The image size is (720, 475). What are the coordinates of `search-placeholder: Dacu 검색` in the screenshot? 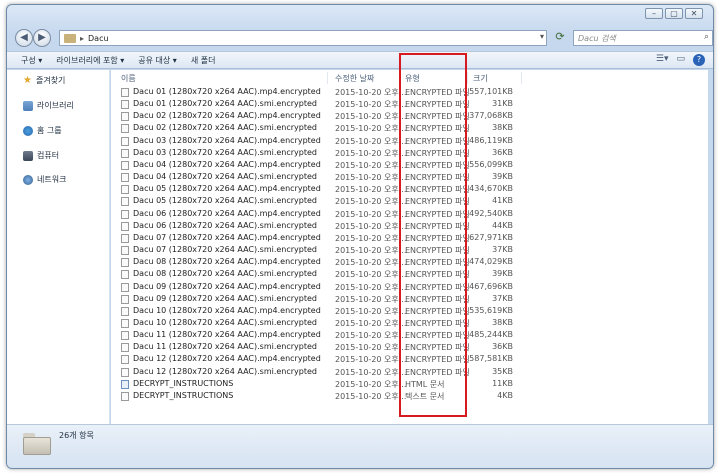 It's located at (597, 38).